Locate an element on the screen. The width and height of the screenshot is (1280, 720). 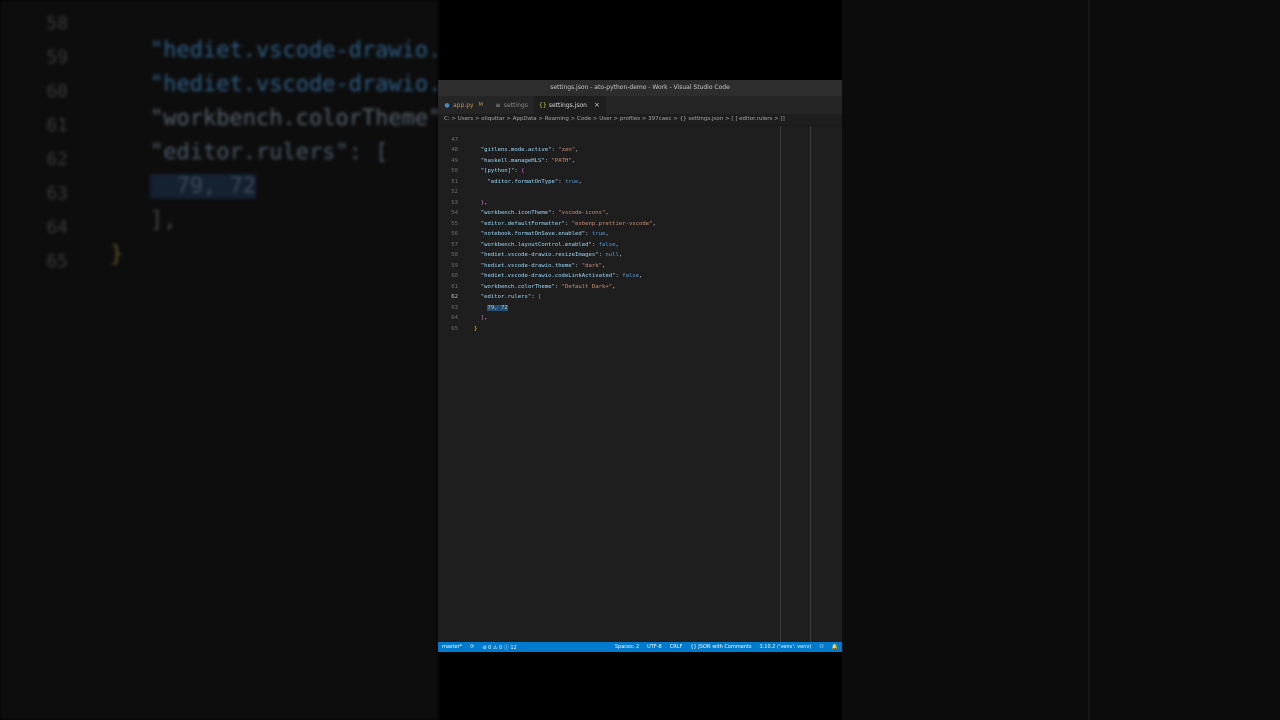
tab-settings-json: {} settings.json × is located at coordinates (569, 105).